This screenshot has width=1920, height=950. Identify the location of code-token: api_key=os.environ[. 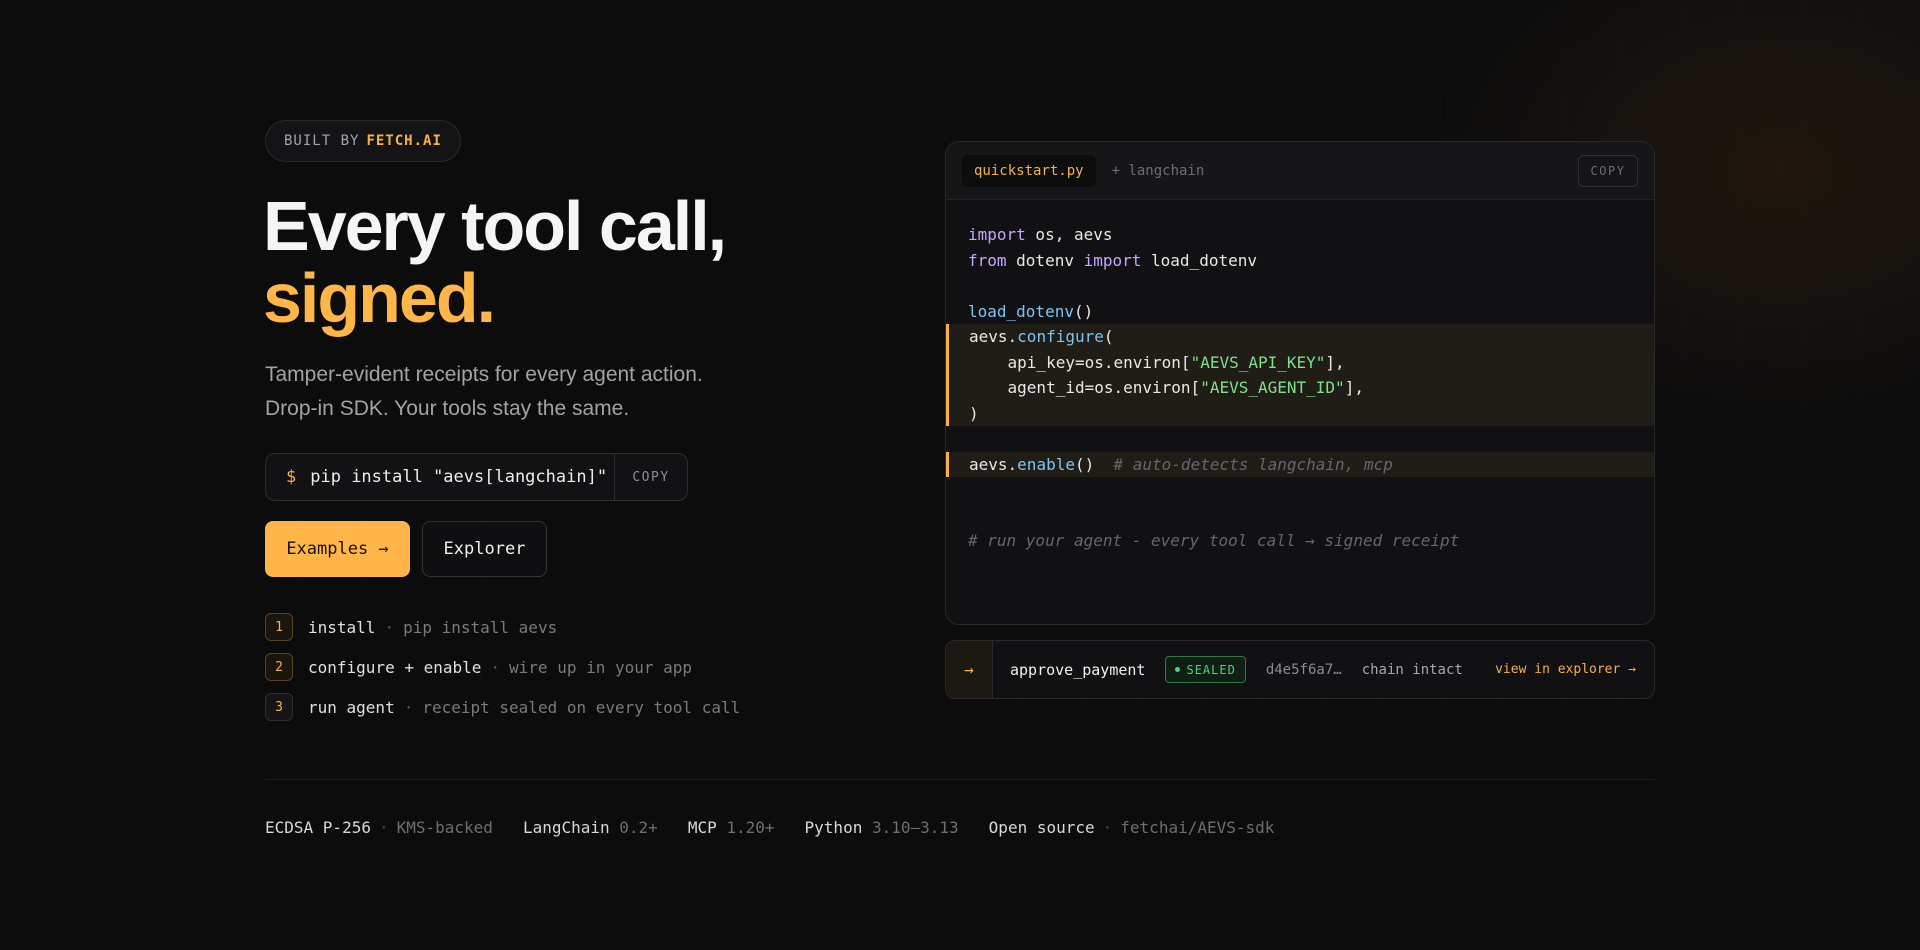
(1080, 362).